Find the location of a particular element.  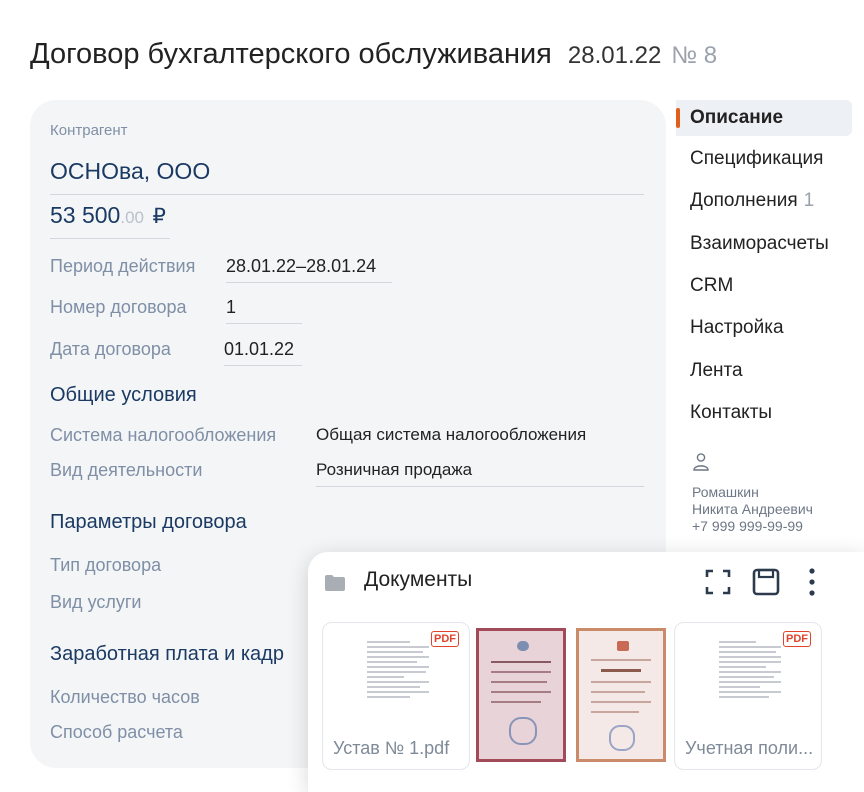

counterparty-name: ОСНОва, ООО is located at coordinates (130, 171).